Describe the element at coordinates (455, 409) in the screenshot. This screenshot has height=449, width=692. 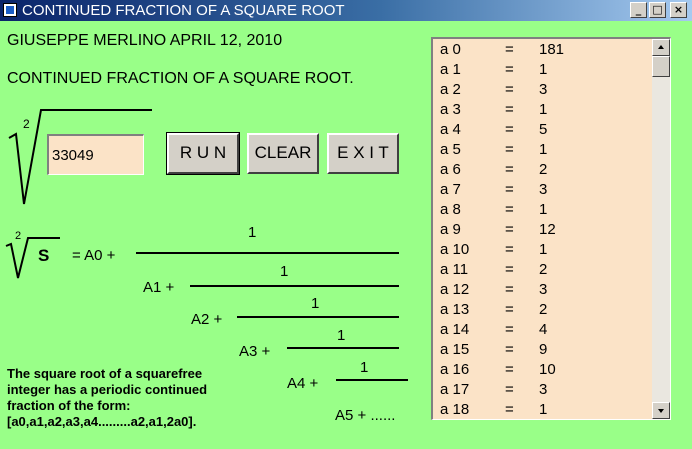
I see `coef-label: a 18` at that location.